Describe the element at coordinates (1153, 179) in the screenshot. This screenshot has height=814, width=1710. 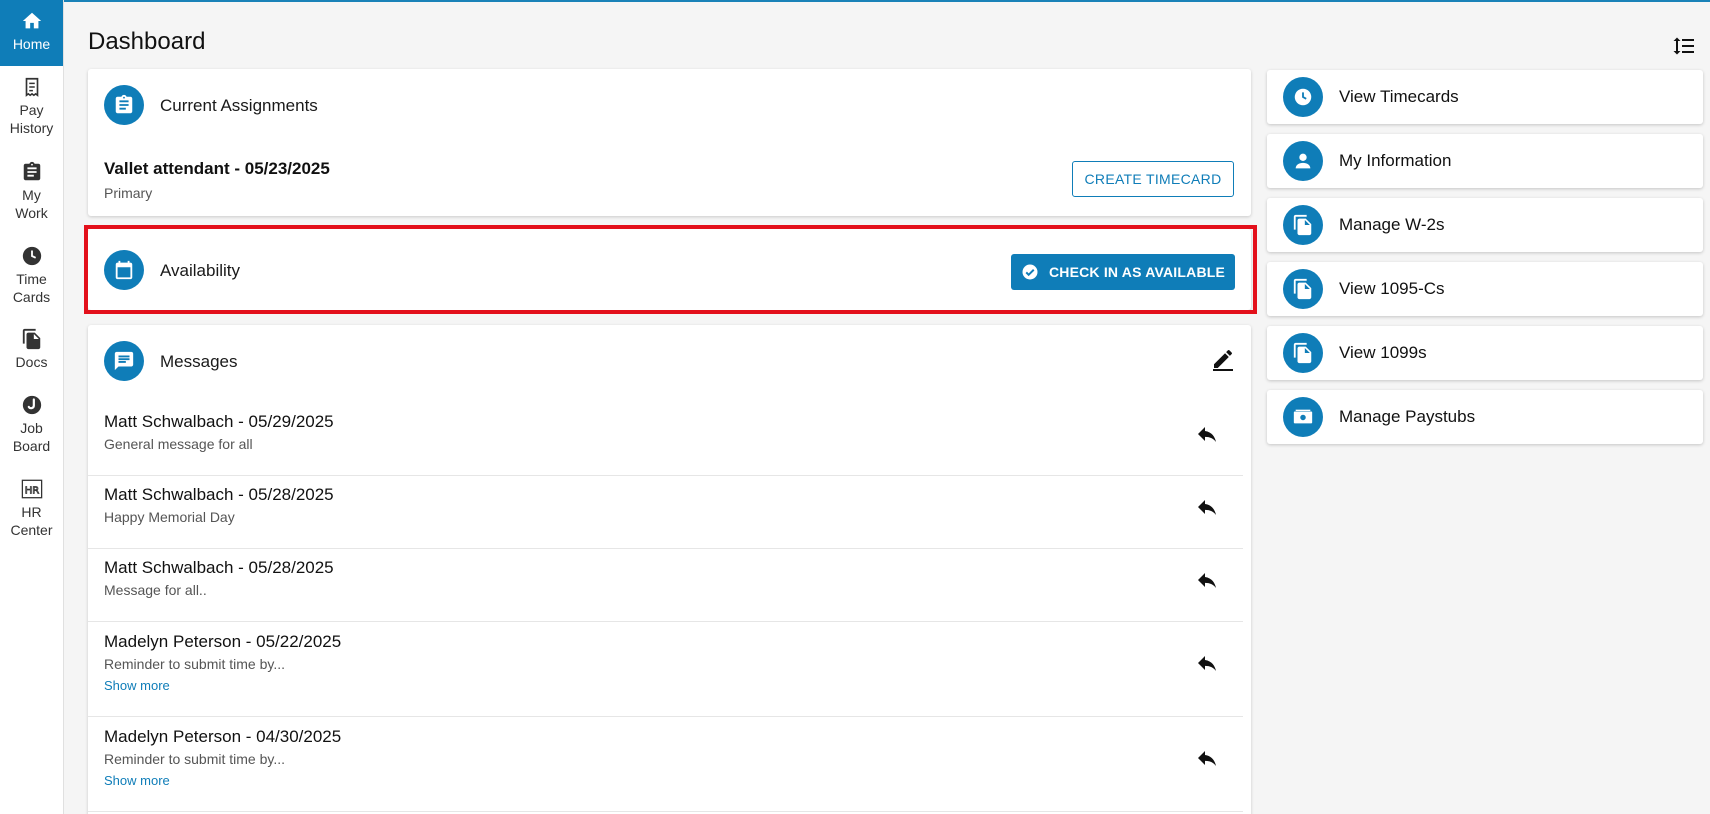
I see `create-timecard-button: CREATE TIMECARD` at that location.